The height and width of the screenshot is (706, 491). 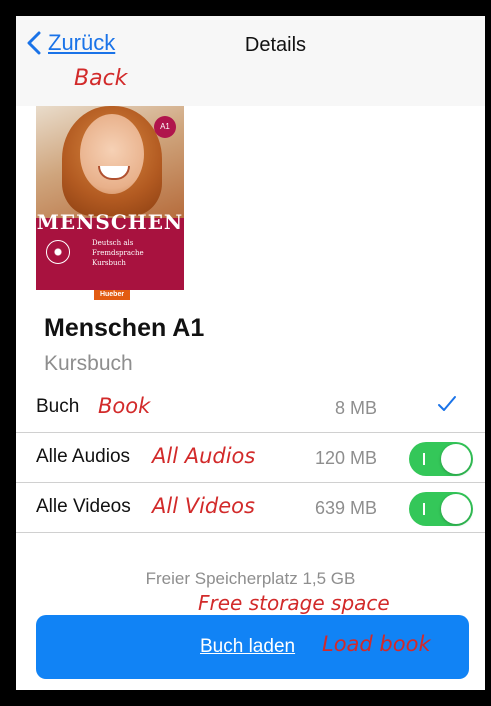 I want to click on book-title: Menschen A1, so click(x=124, y=328).